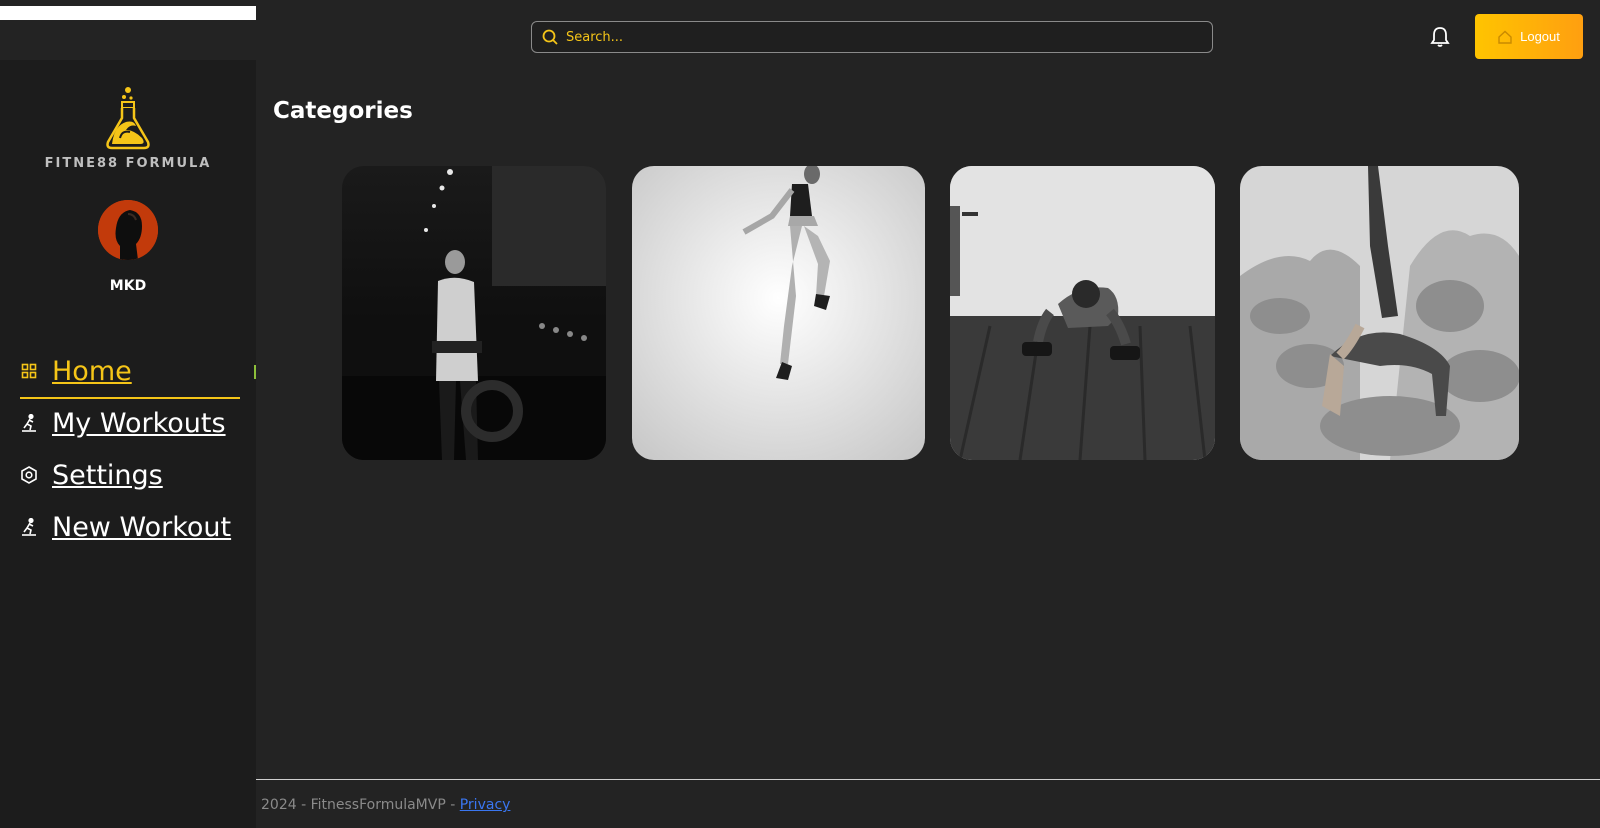 Image resolution: width=1600 pixels, height=828 pixels. Describe the element at coordinates (128, 13) in the screenshot. I see `white-strip` at that location.